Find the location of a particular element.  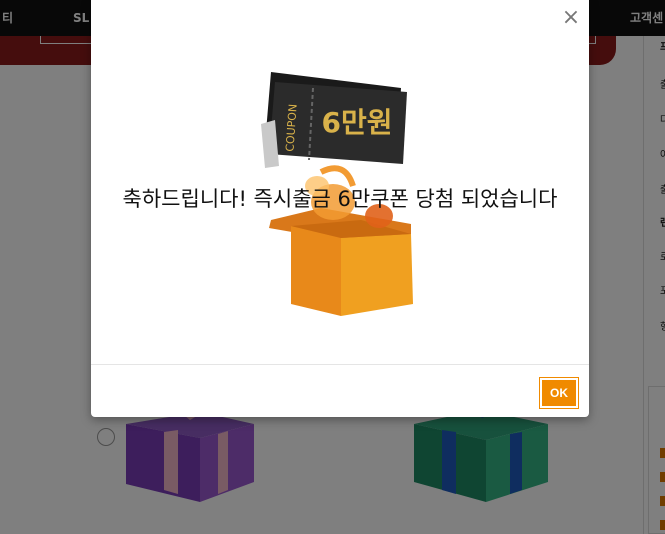

modal-footer: OK is located at coordinates (340, 390).